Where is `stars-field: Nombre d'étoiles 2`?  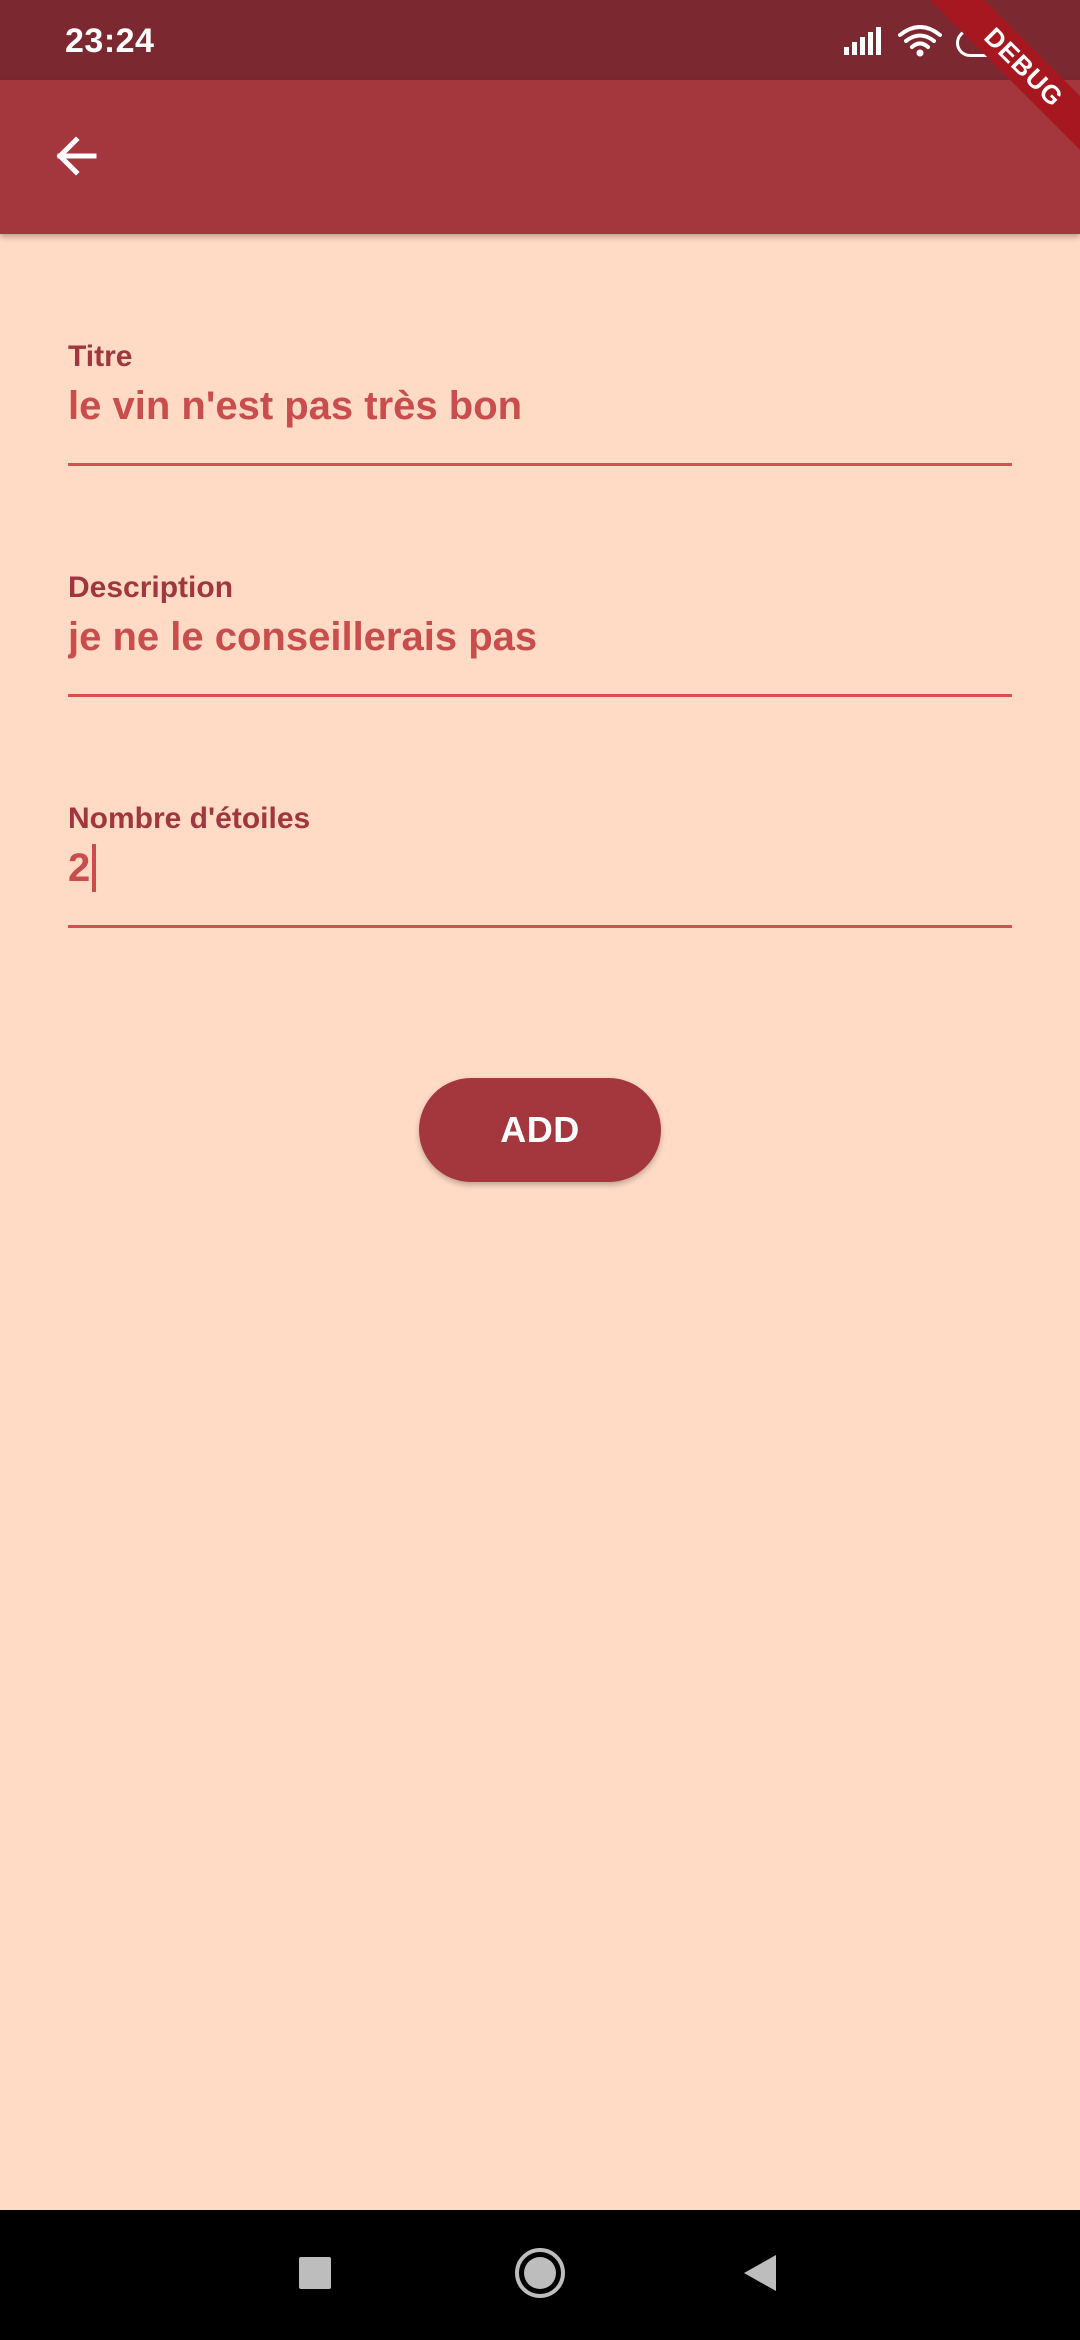
stars-field: Nombre d'étoiles 2 is located at coordinates (540, 812).